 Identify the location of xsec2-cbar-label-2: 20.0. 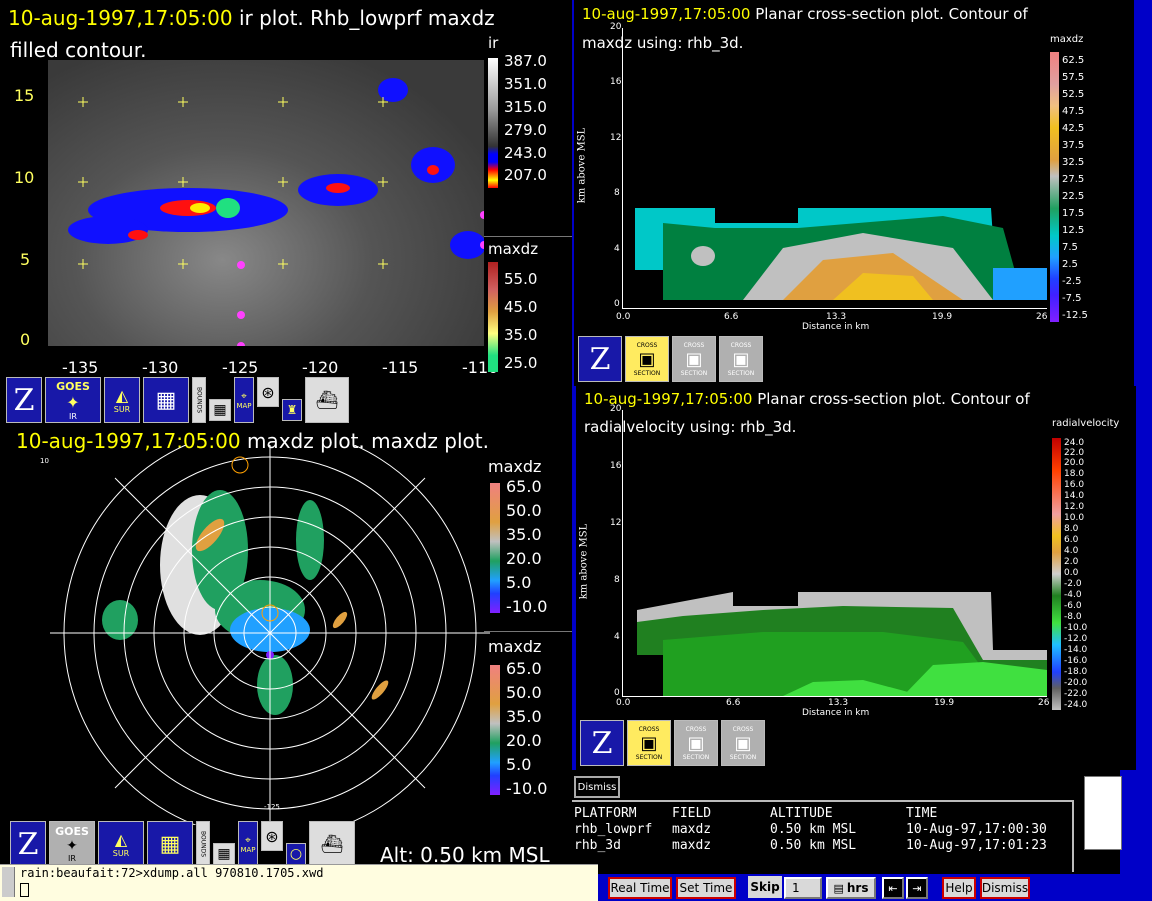
(1074, 463).